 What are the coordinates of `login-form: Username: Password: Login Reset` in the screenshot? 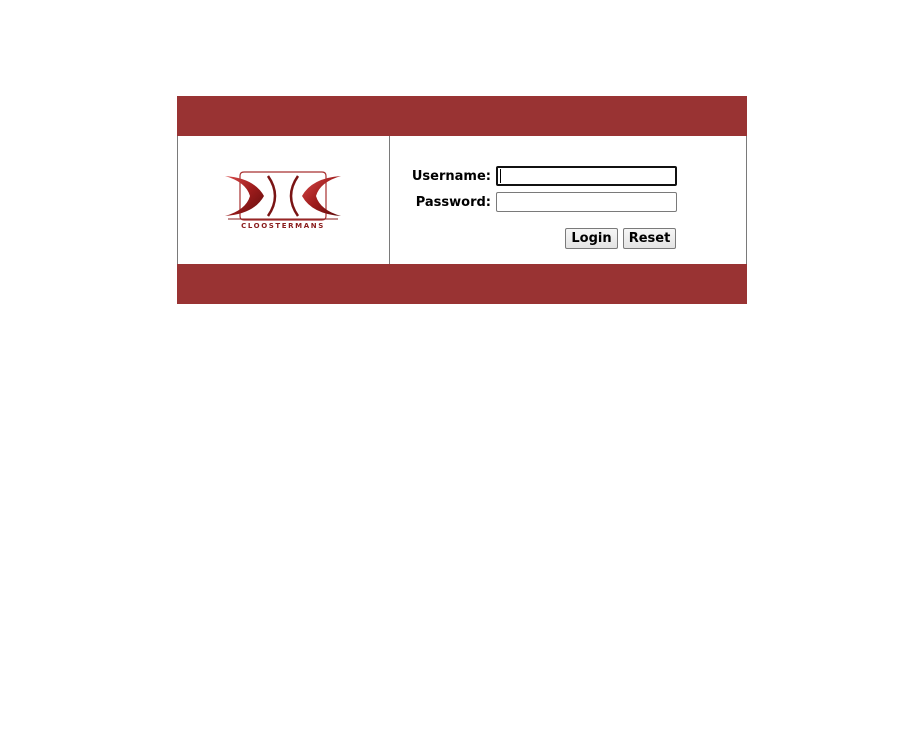 It's located at (568, 200).